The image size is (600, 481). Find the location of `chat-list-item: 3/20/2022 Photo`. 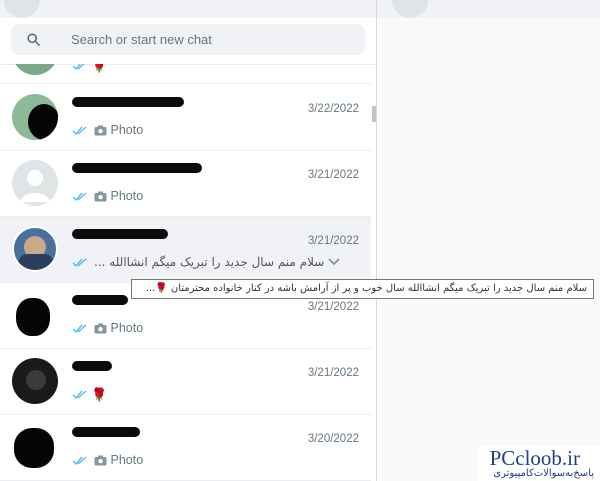

chat-list-item: 3/20/2022 Photo is located at coordinates (185, 448).